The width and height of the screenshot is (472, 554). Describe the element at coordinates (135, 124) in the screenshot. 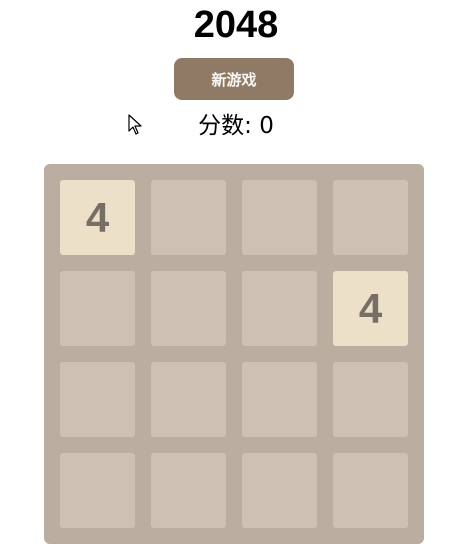

I see `mouse-pointer-icon` at that location.